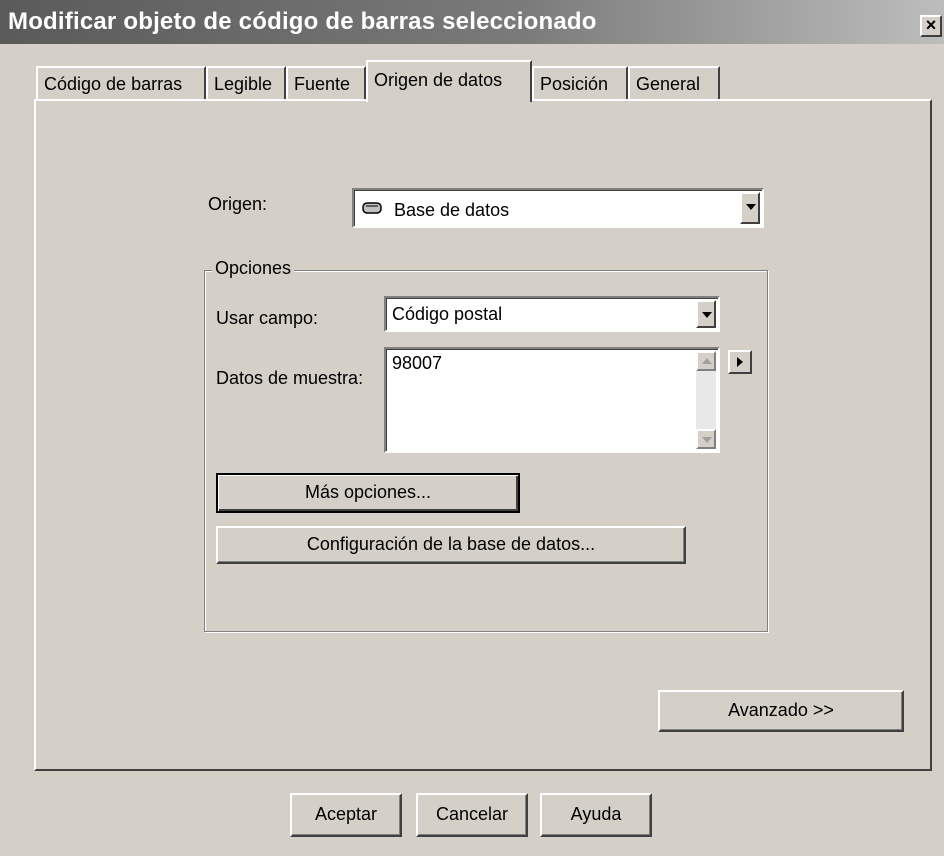  What do you see at coordinates (253, 268) in the screenshot?
I see `options-legend: Opciones` at bounding box center [253, 268].